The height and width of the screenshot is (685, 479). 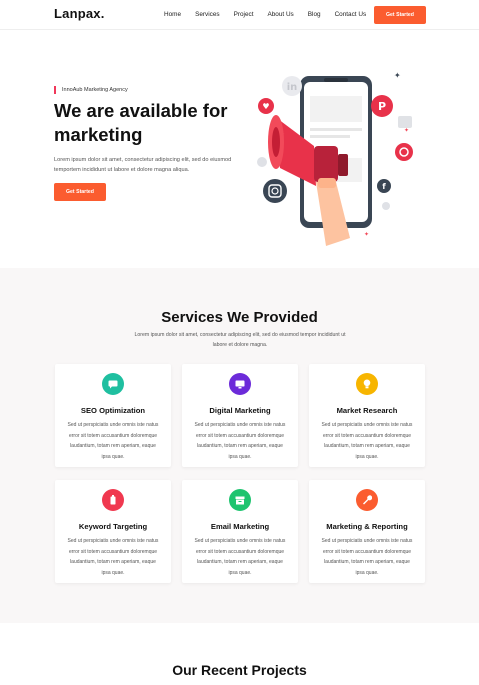 What do you see at coordinates (367, 526) in the screenshot?
I see `service-card-title: Marketing & Reporting` at bounding box center [367, 526].